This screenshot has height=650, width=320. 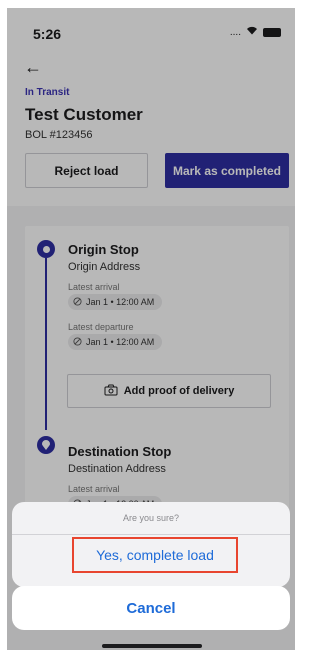 I want to click on cancel-button: Cancel, so click(x=151, y=608).